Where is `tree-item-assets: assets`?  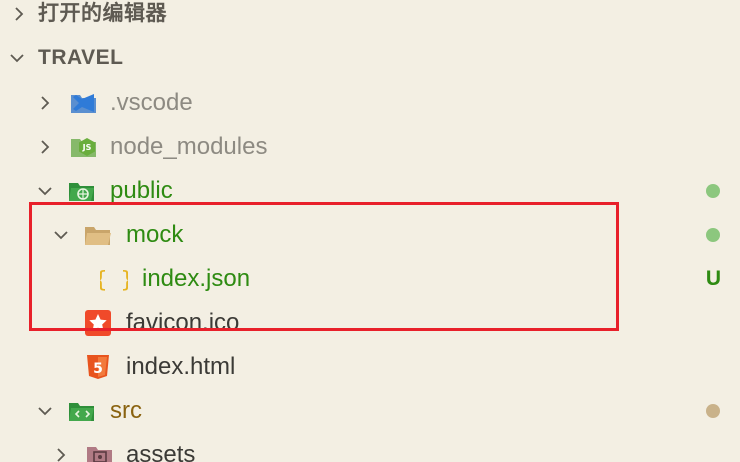 tree-item-assets: assets is located at coordinates (370, 447).